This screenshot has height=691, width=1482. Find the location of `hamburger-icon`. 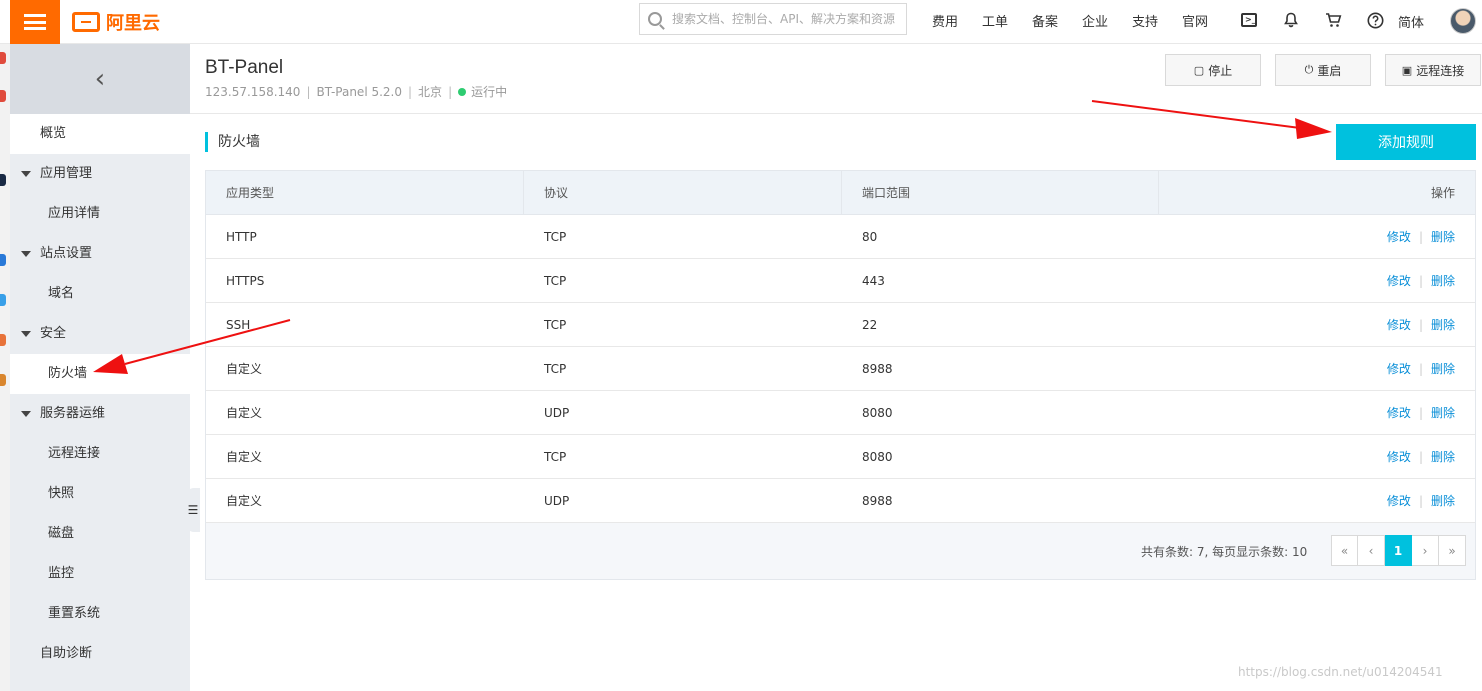

hamburger-icon is located at coordinates (35, 22).